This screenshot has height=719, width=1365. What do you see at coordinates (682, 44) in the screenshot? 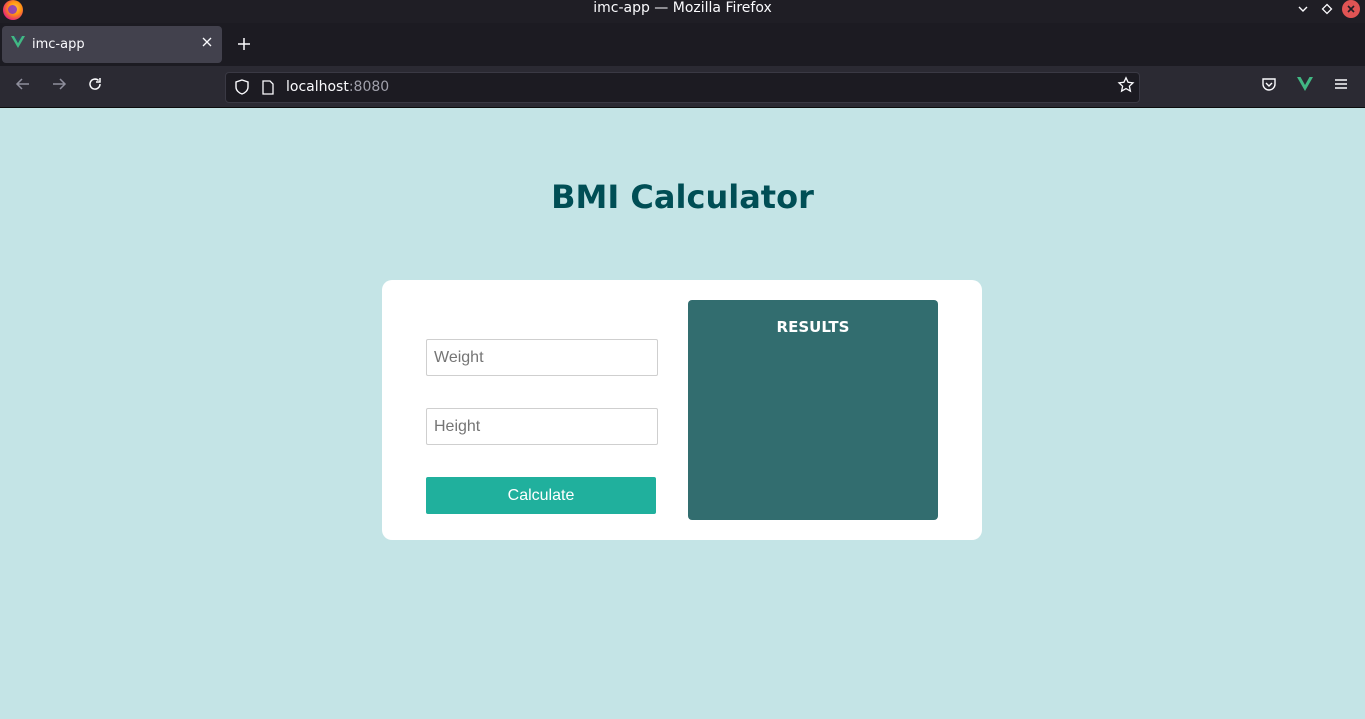
I see `tab-strip: imc-app` at bounding box center [682, 44].